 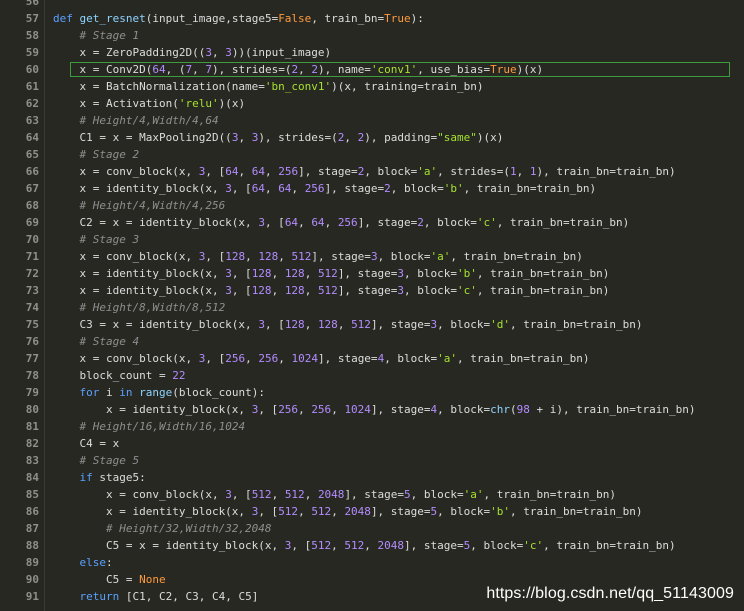 I want to click on code-token: 512, so click(x=327, y=273).